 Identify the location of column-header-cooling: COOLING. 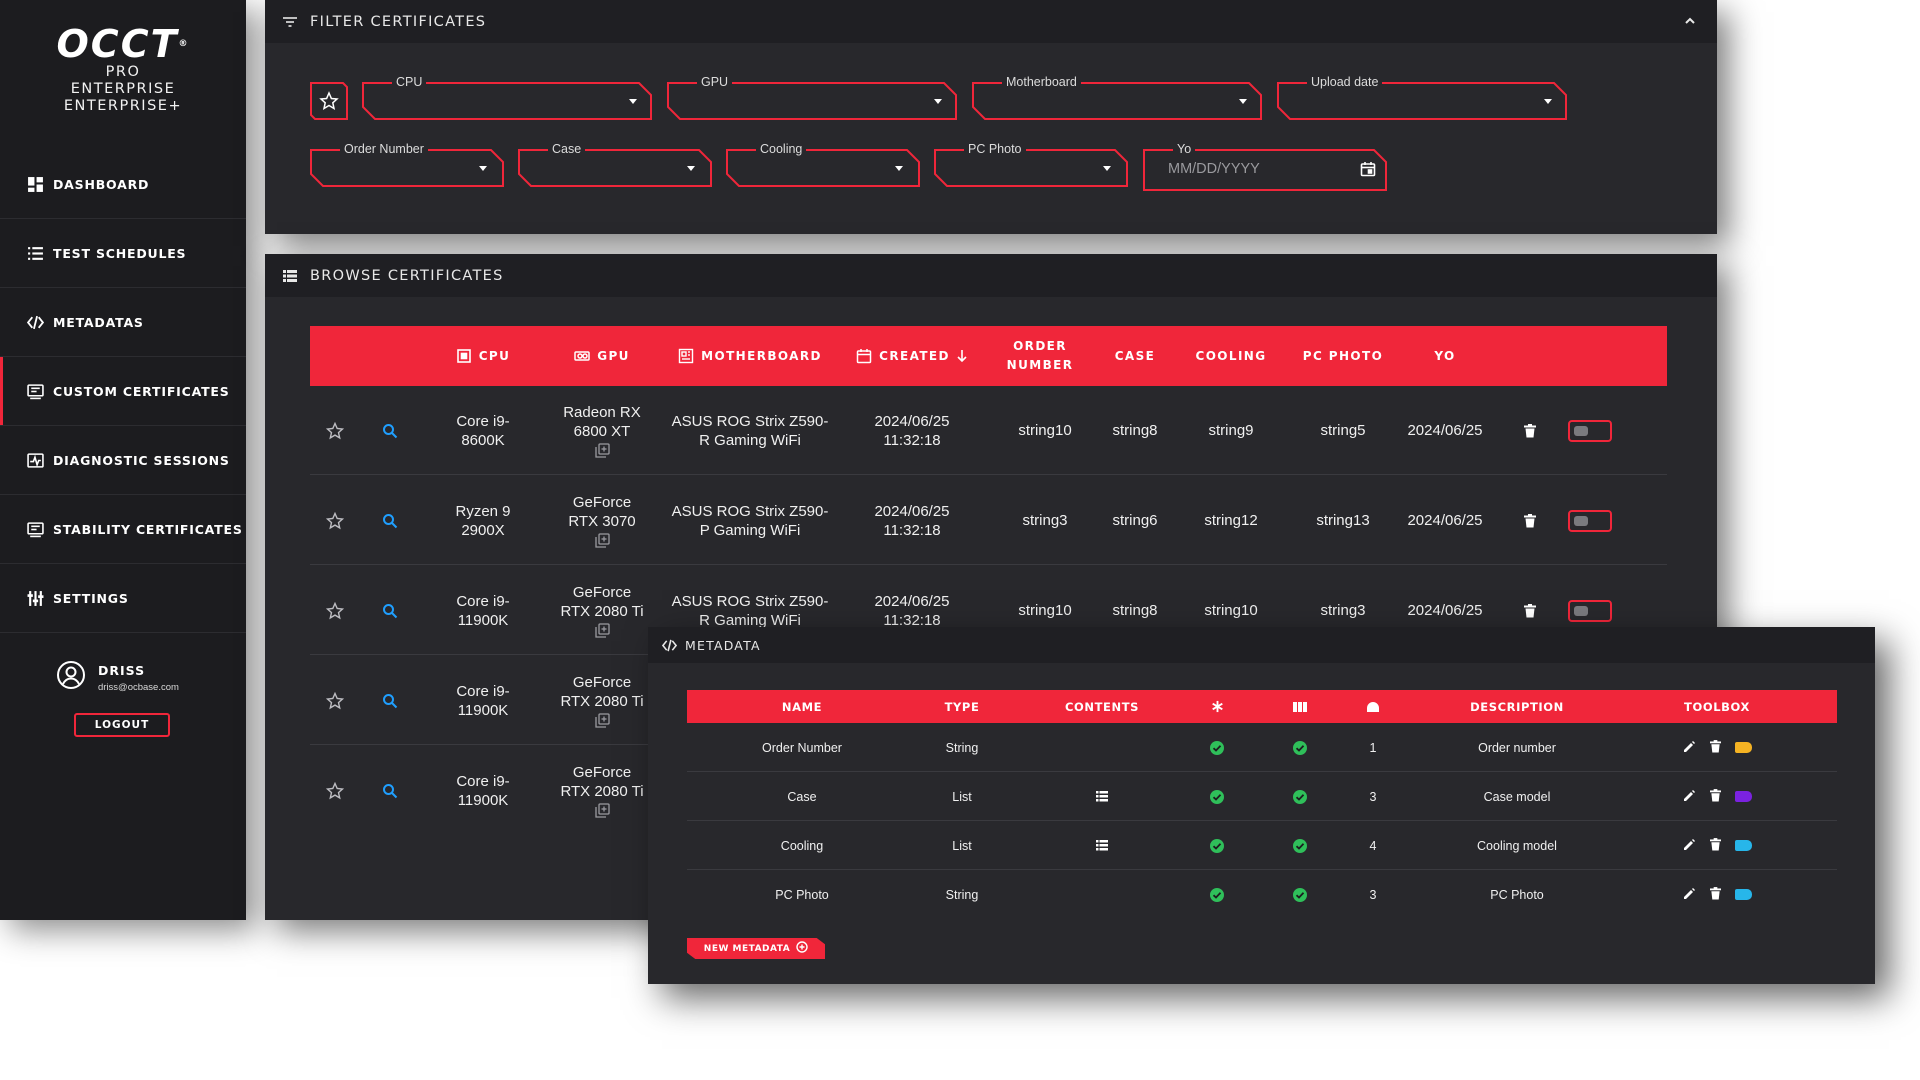
(1231, 356).